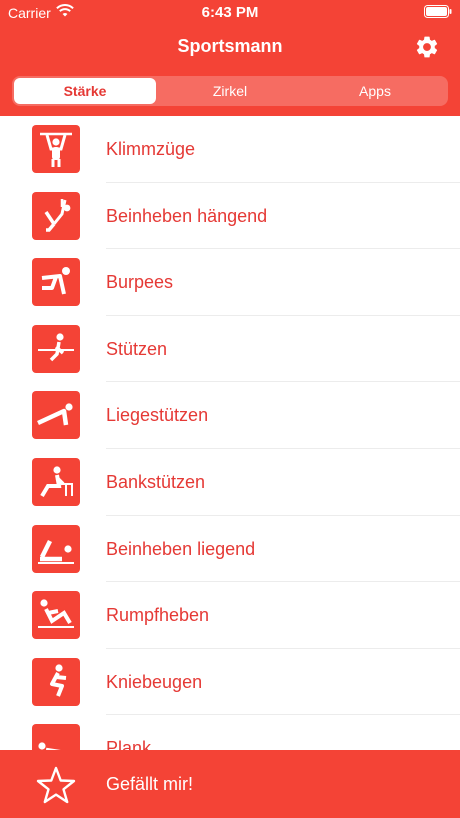  What do you see at coordinates (230, 615) in the screenshot?
I see `list-item: Rumpfheben` at bounding box center [230, 615].